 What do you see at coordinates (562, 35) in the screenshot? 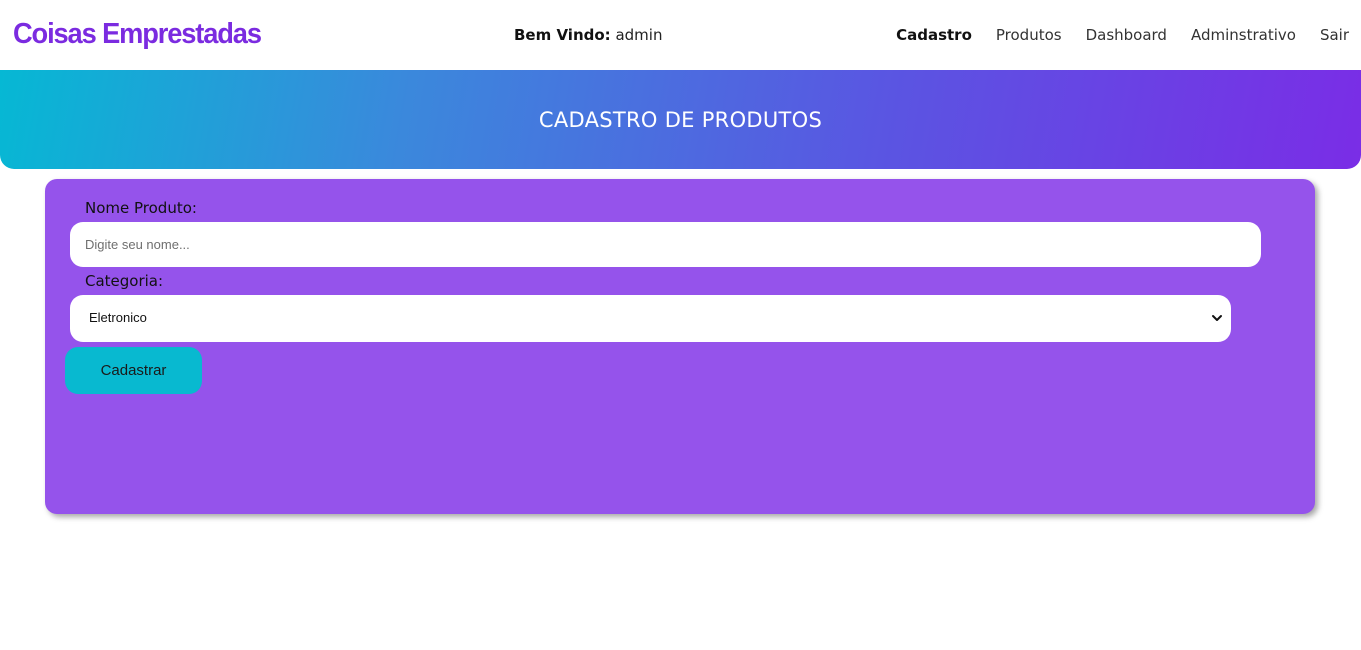
I see `welcome-label: Bem Vindo:` at bounding box center [562, 35].